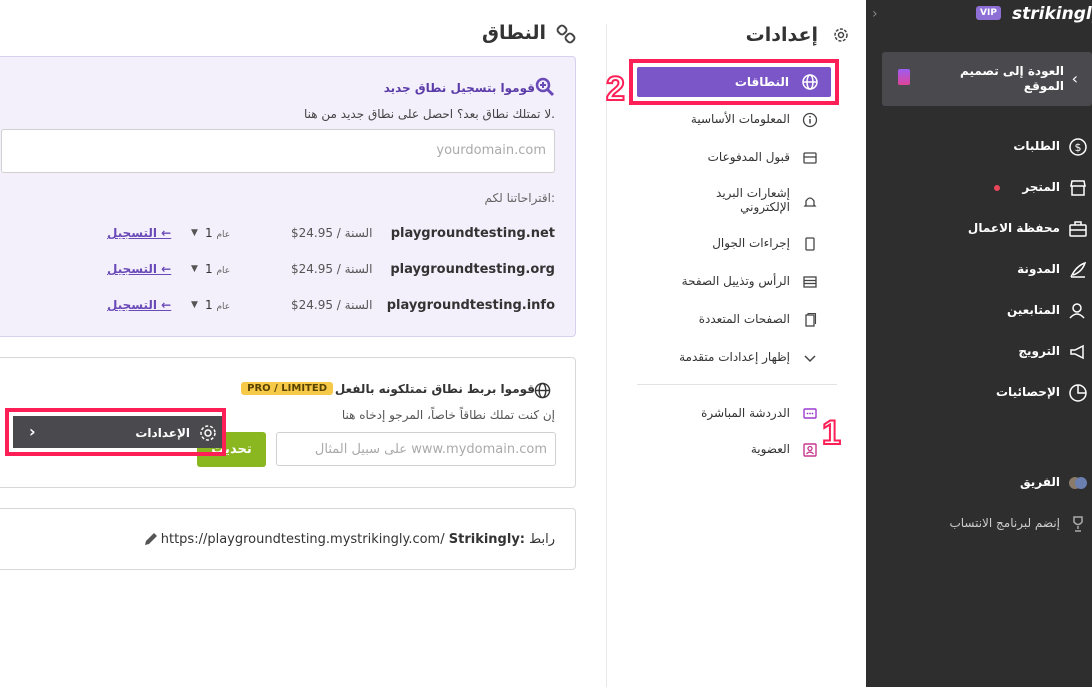  I want to click on url-brand: Strikingly:, so click(486, 539).